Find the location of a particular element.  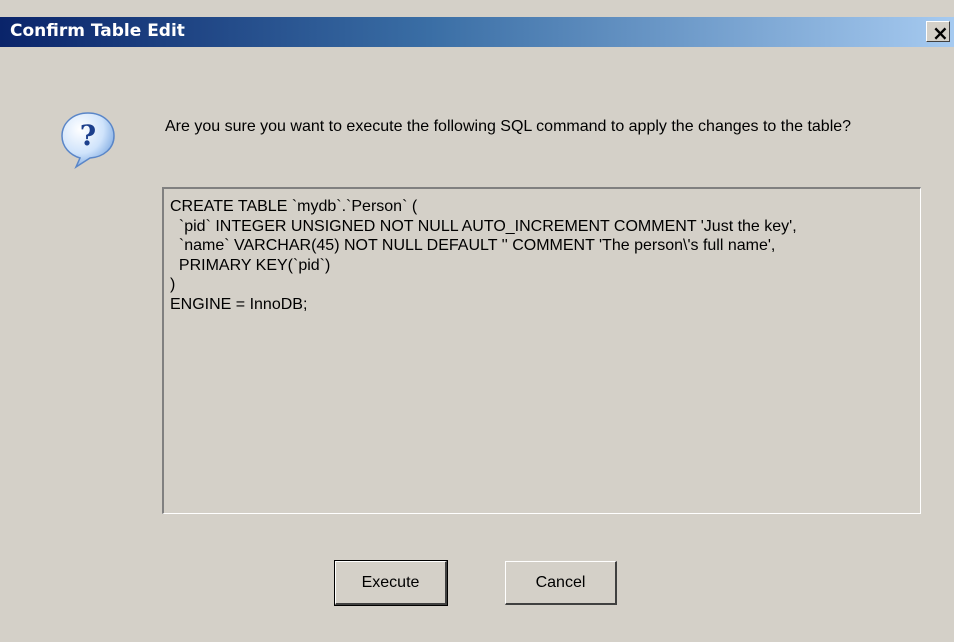

close-icon: × is located at coordinates (940, 33).